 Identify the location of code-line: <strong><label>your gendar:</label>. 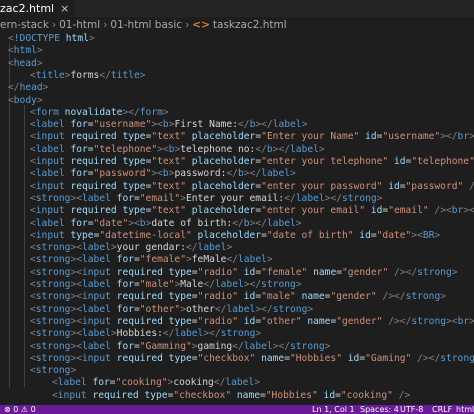
(131, 248).